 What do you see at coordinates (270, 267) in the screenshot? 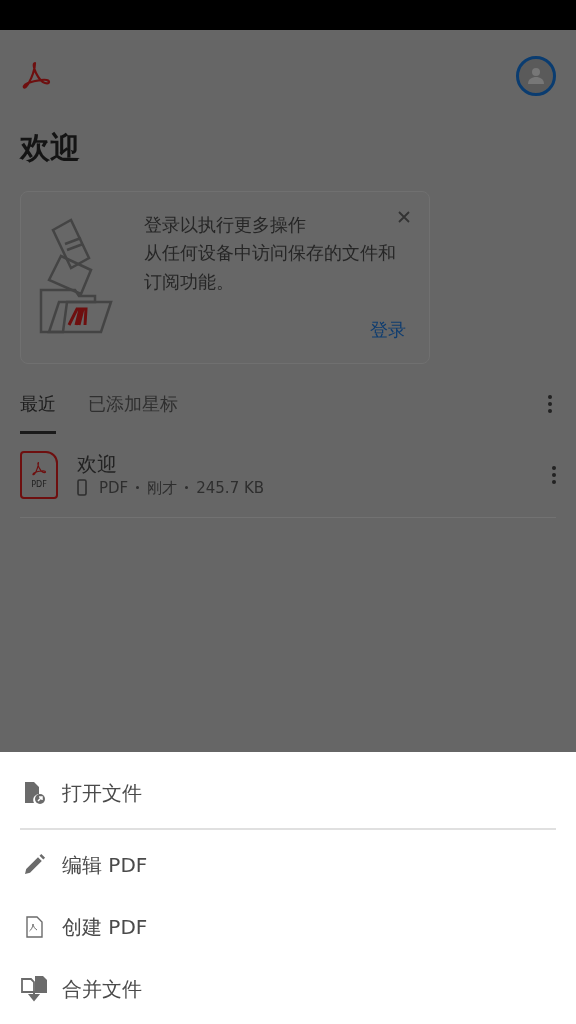
I see `signin-description: 从任何设备中访问保存的文件和订阅功能。` at bounding box center [270, 267].